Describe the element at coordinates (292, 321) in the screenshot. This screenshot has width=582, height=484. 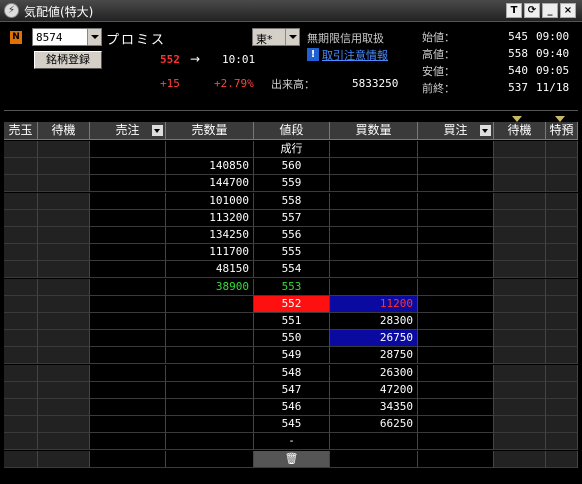
I see `price-cell: 551` at that location.